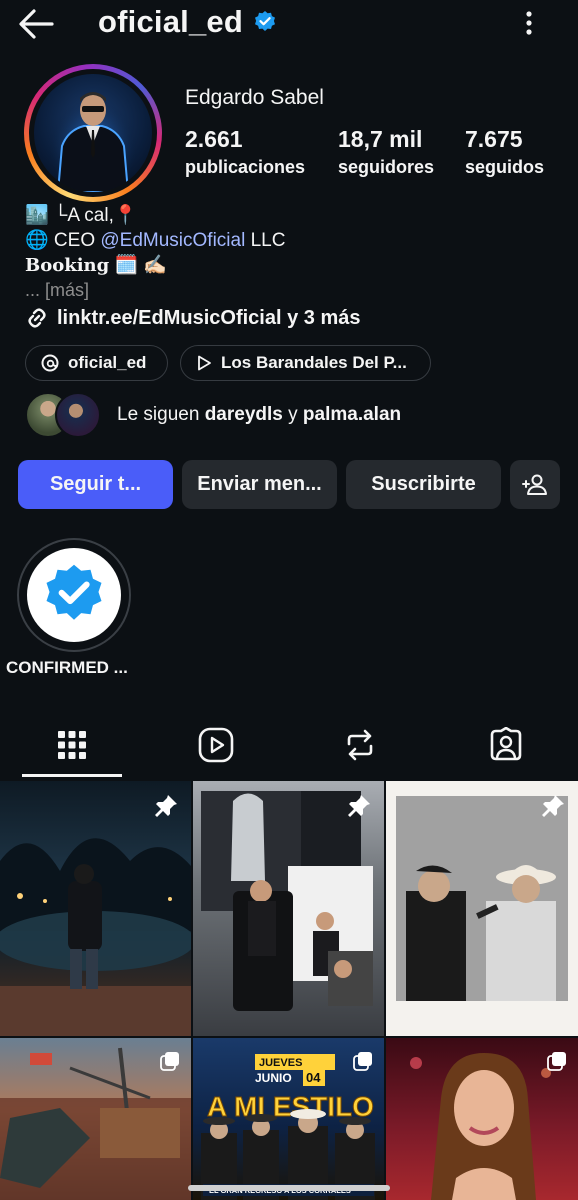 This screenshot has width=578, height=1200. I want to click on subscribe-button: Suscribirte, so click(423, 484).